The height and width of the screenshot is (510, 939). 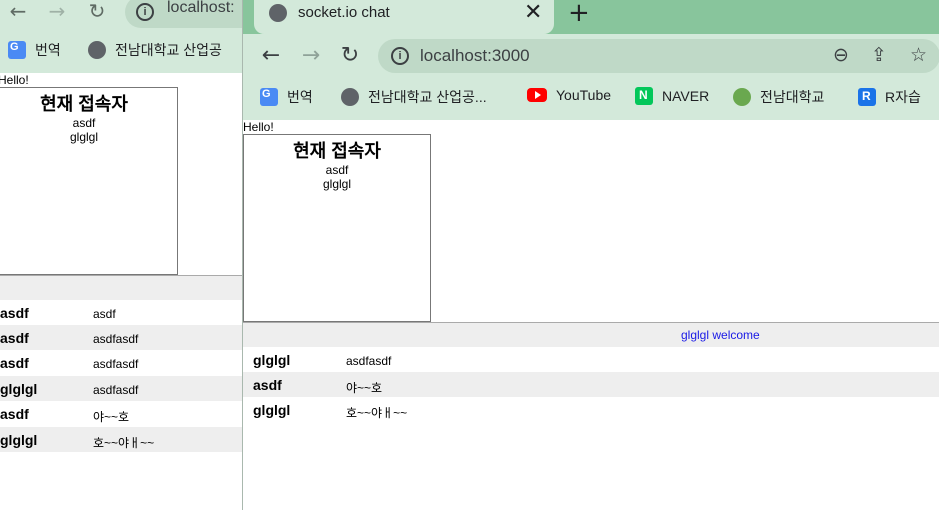 I want to click on system-message-text: glglgl welcome, so click(x=720, y=335).